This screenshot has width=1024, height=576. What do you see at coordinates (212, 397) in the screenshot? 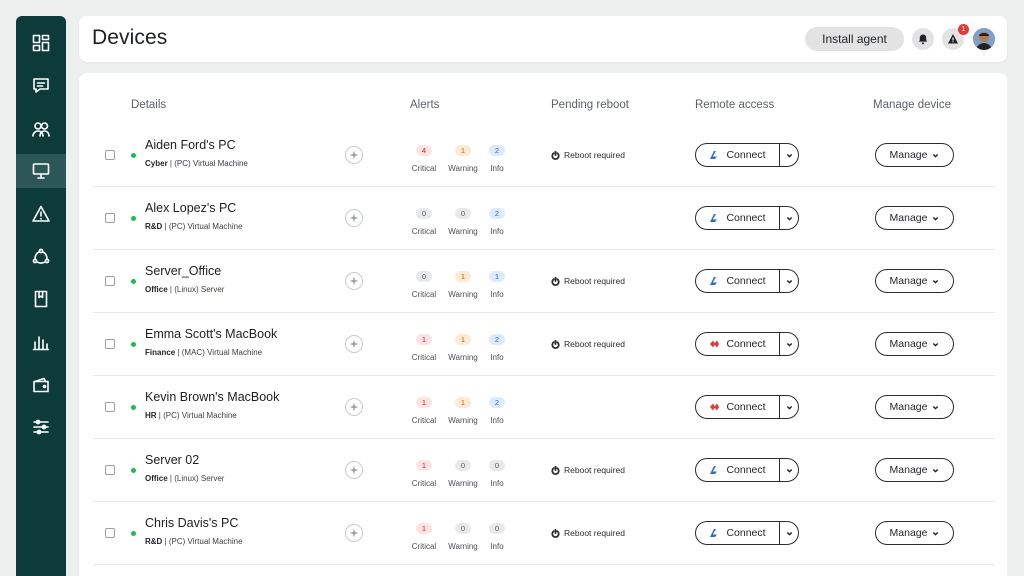
I see `device-name: Kevin Brown's MacBook` at bounding box center [212, 397].